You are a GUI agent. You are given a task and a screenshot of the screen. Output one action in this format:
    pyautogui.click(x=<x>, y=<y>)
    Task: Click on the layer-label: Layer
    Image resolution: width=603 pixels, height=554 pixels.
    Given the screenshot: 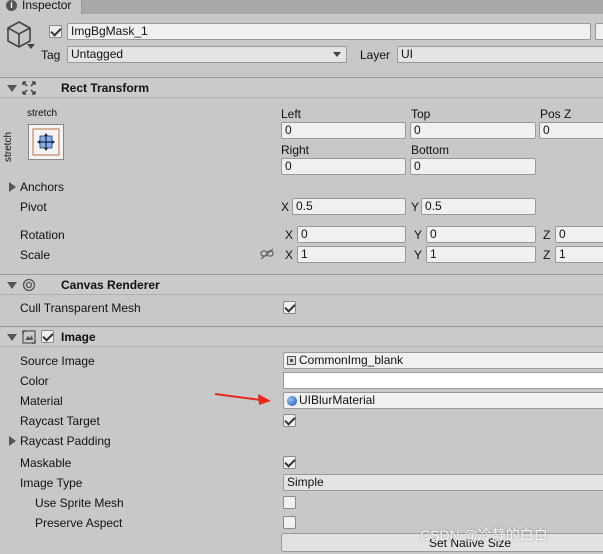 What is the action you would take?
    pyautogui.click(x=375, y=55)
    